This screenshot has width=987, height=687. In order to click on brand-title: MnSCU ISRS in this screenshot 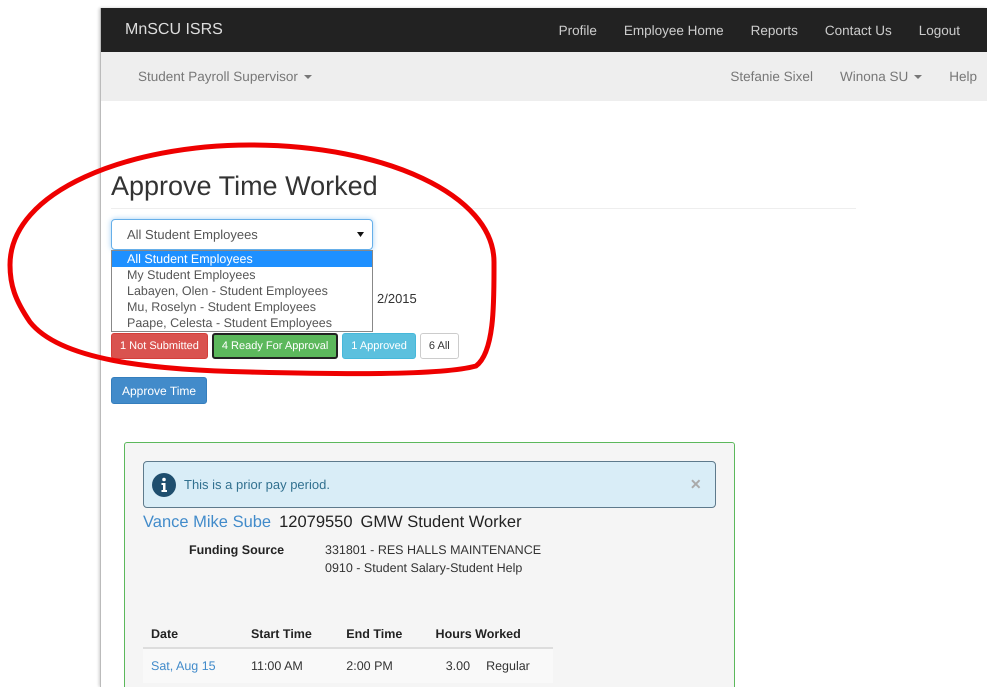, I will do `click(174, 30)`.